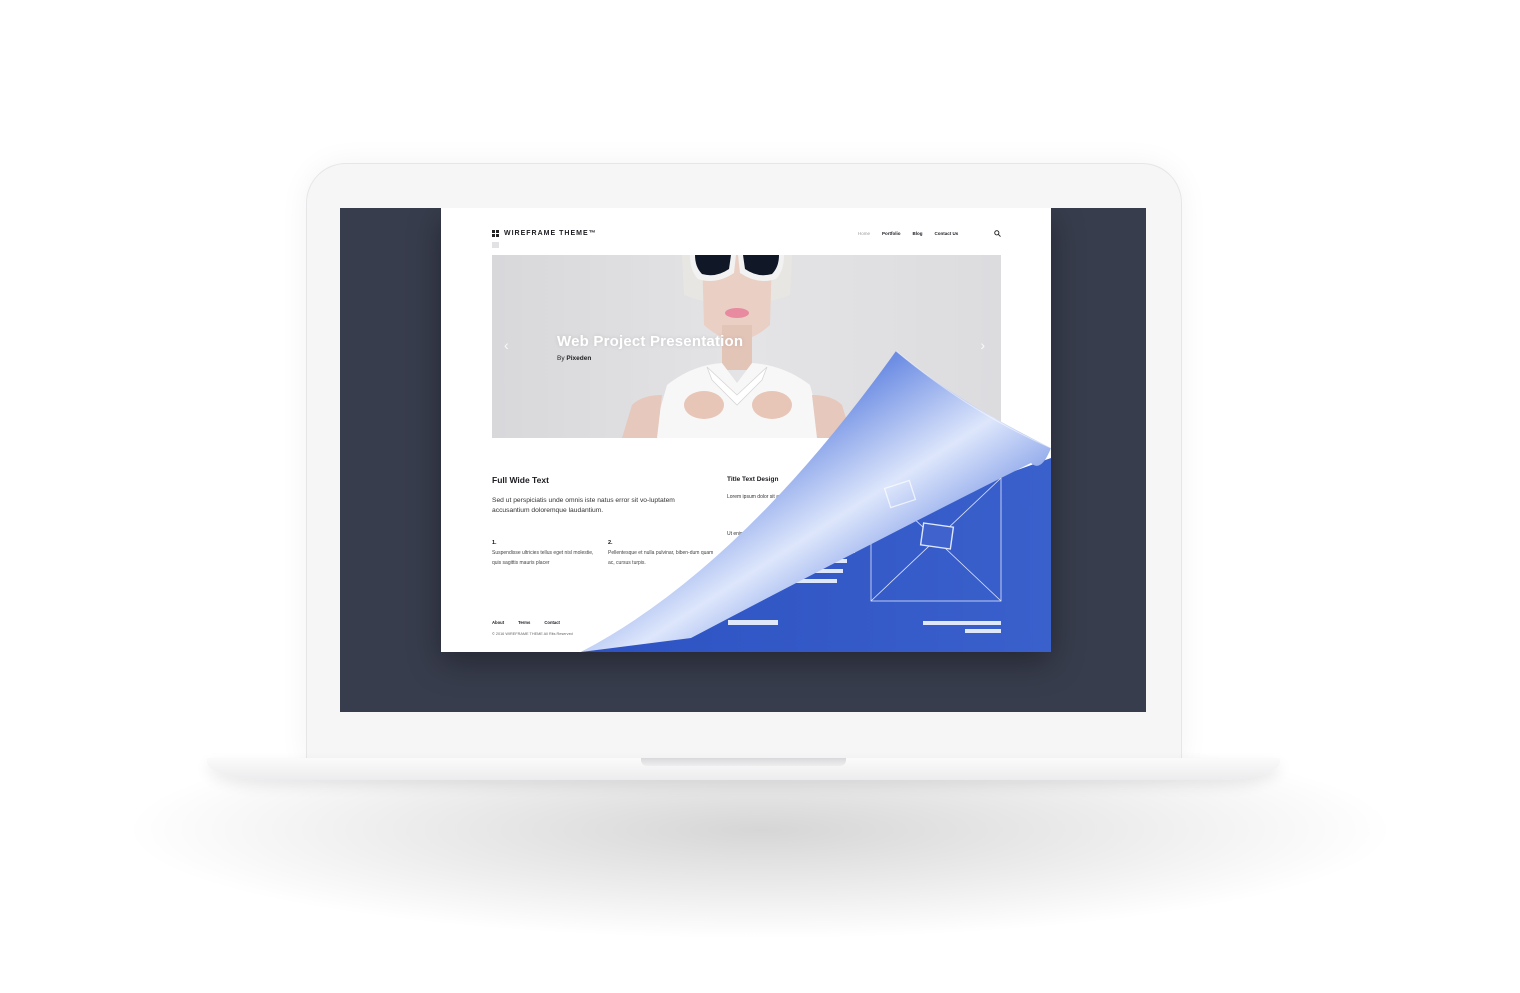 The width and height of the screenshot is (1520, 993). I want to click on page-curl-overlay, so click(816, 501).